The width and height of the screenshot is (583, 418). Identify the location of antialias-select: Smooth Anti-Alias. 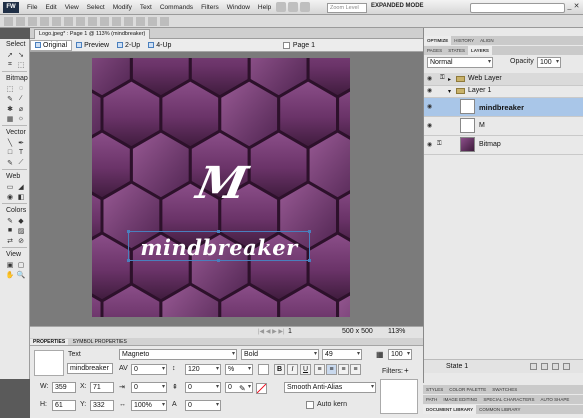
(330, 387).